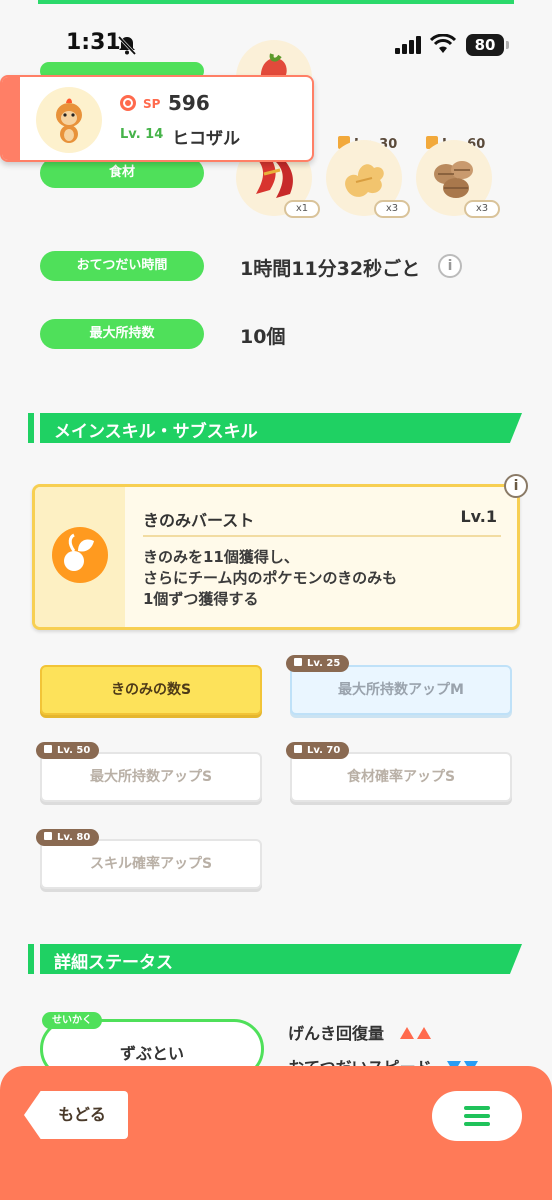 The height and width of the screenshot is (1200, 552). I want to click on stat-row-up: げんき回復量, so click(359, 1032).